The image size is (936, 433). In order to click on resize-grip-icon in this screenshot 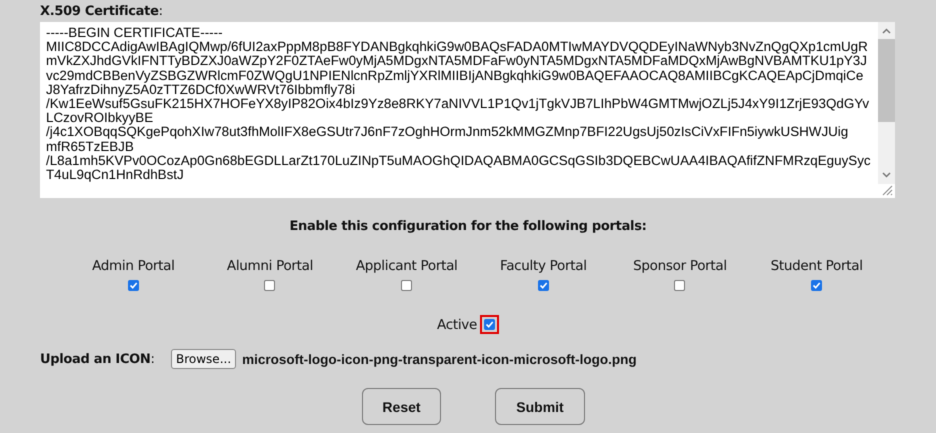, I will do `click(887, 190)`.